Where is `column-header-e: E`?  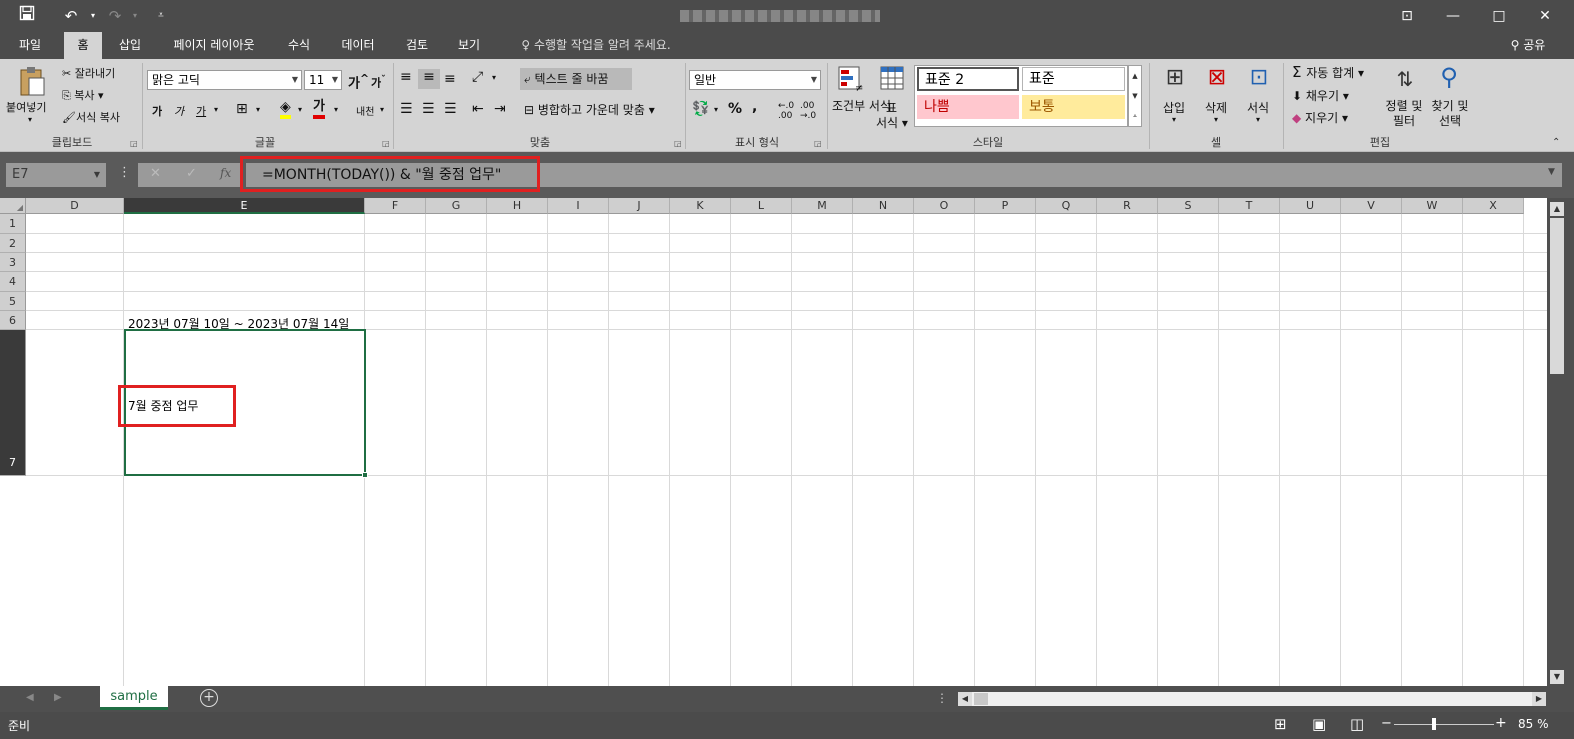
column-header-e: E is located at coordinates (244, 206).